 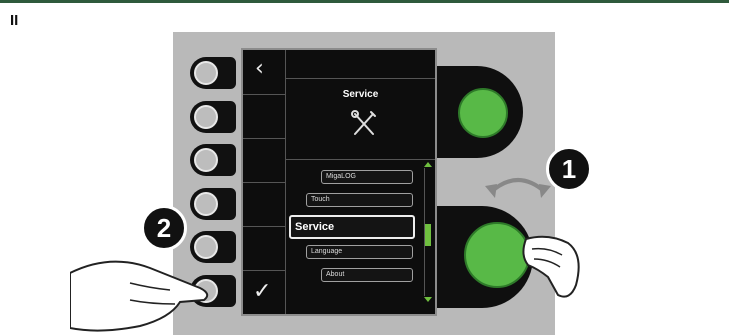 What do you see at coordinates (164, 228) in the screenshot?
I see `step-2-badge: 2` at bounding box center [164, 228].